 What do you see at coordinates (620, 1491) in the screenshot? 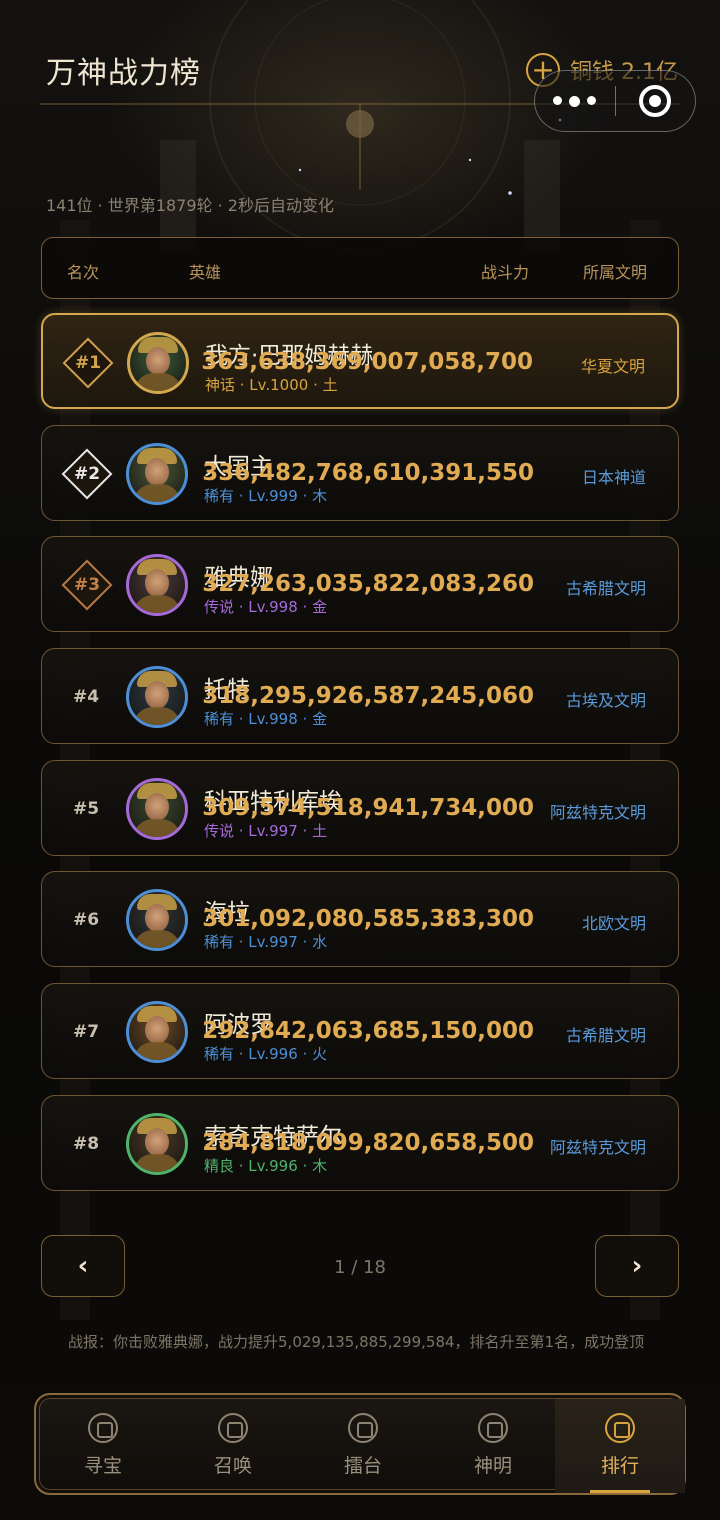
I see `active-tab-indicator` at bounding box center [620, 1491].